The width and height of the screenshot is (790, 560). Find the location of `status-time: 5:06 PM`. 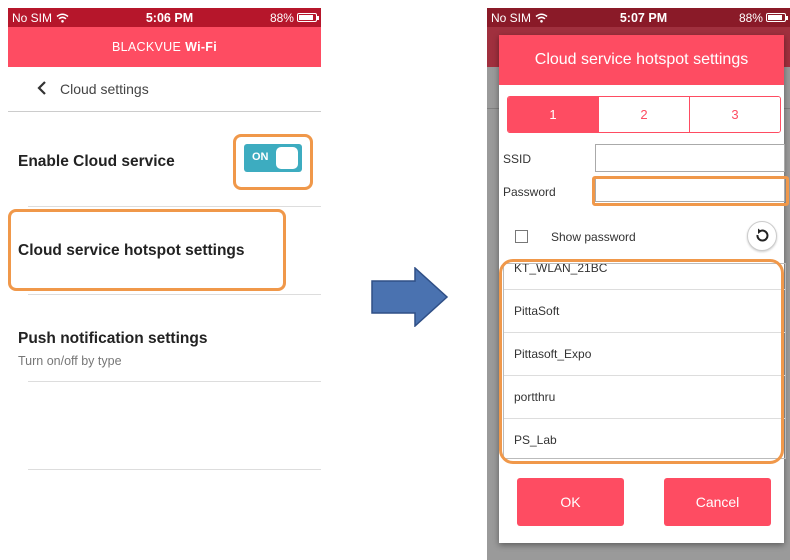

status-time: 5:06 PM is located at coordinates (169, 17).